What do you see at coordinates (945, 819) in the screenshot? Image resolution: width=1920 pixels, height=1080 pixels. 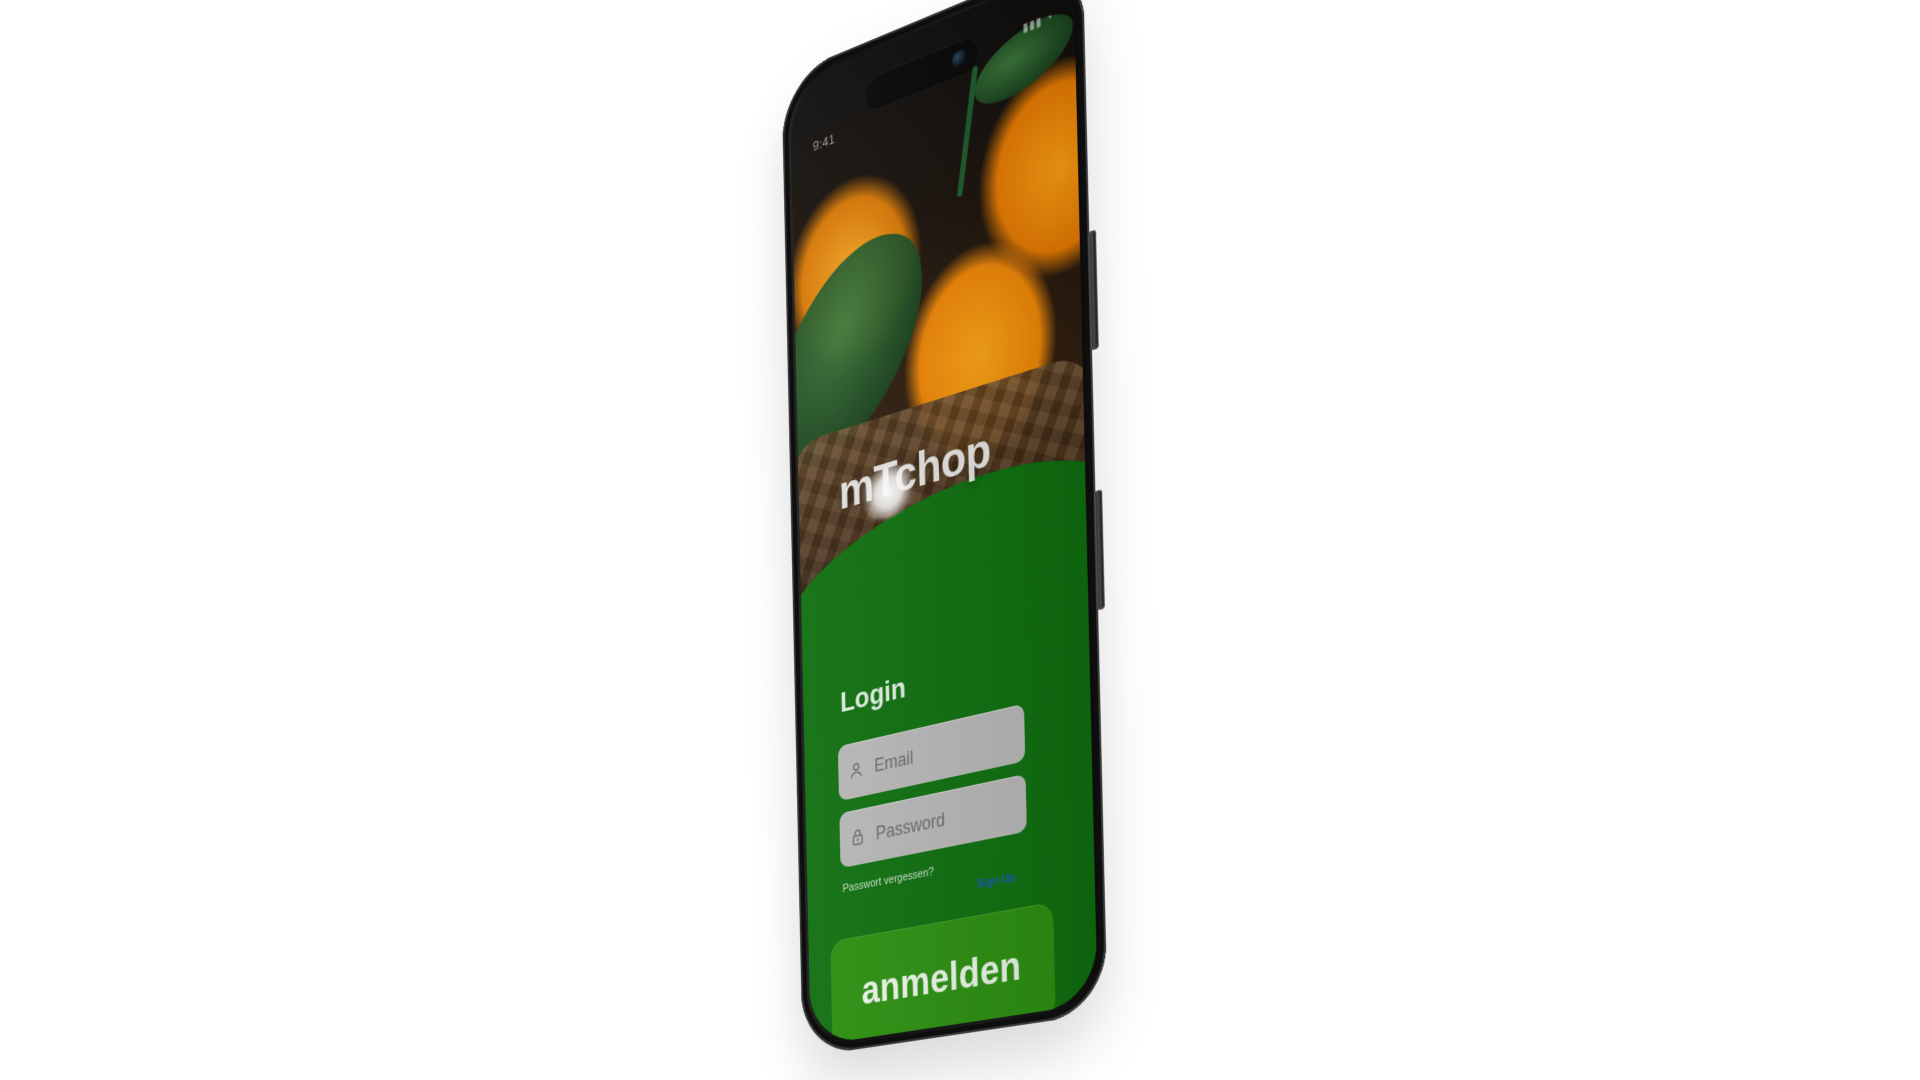 I see `password-input` at bounding box center [945, 819].